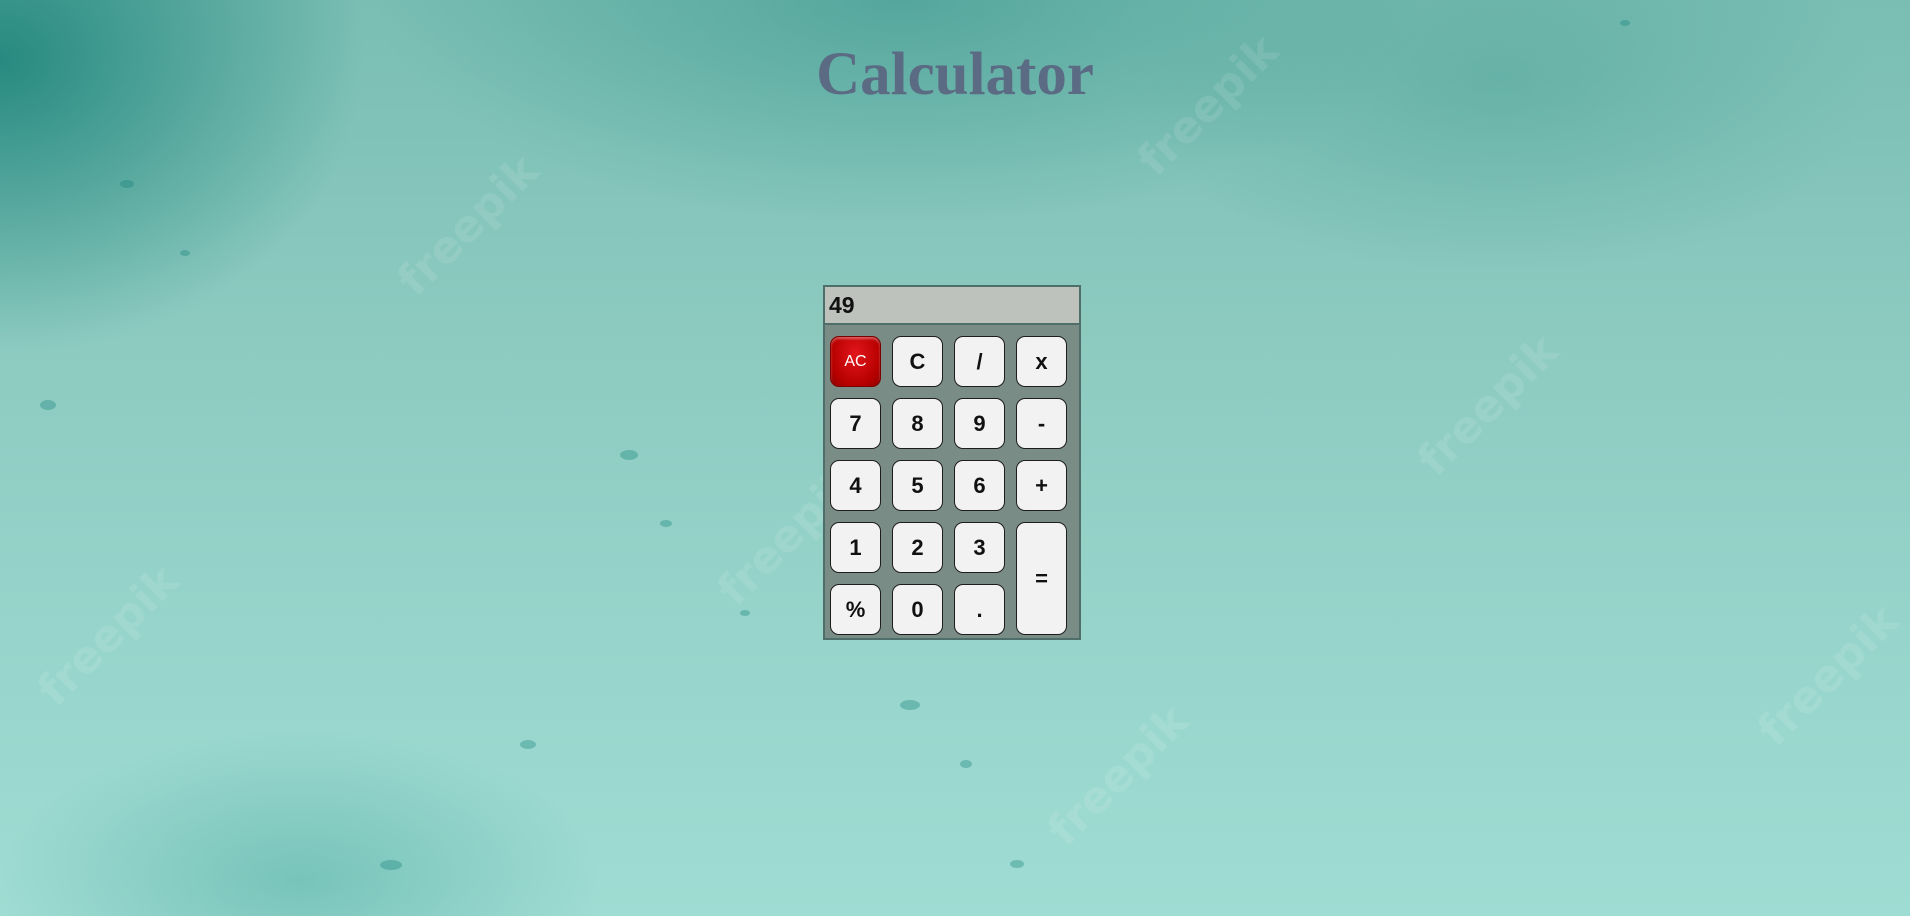 This screenshot has height=916, width=1910. Describe the element at coordinates (1041, 578) in the screenshot. I see `equals-button: =` at that location.